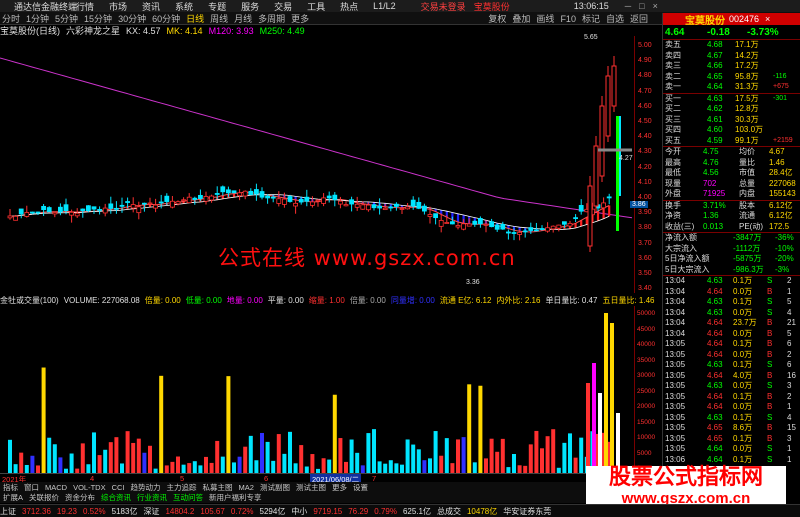 The width and height of the screenshot is (800, 517). Describe the element at coordinates (731, 152) in the screenshot. I see `quote-row: 今开 4.75 均价 4.67` at that location.